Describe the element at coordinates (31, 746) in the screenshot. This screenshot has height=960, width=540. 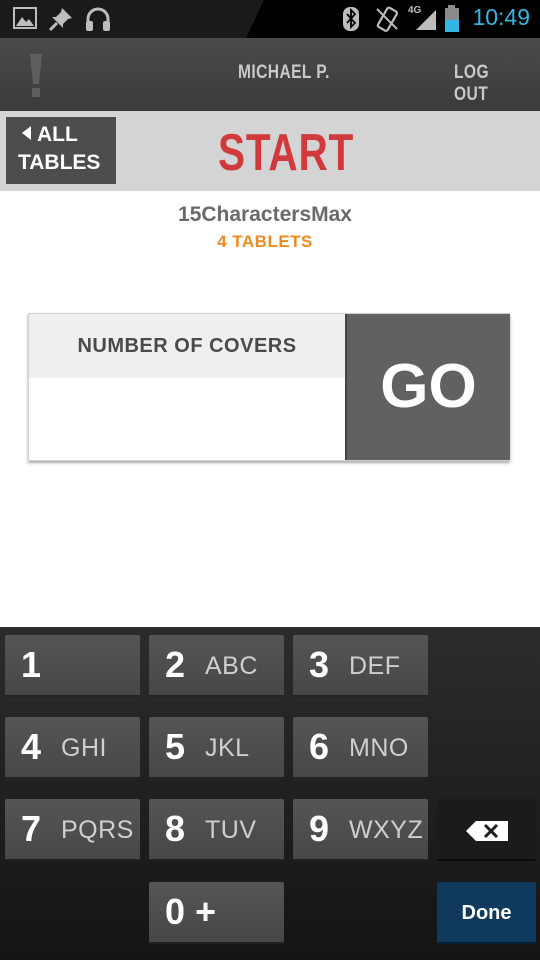
I see `key-number: 4` at that location.